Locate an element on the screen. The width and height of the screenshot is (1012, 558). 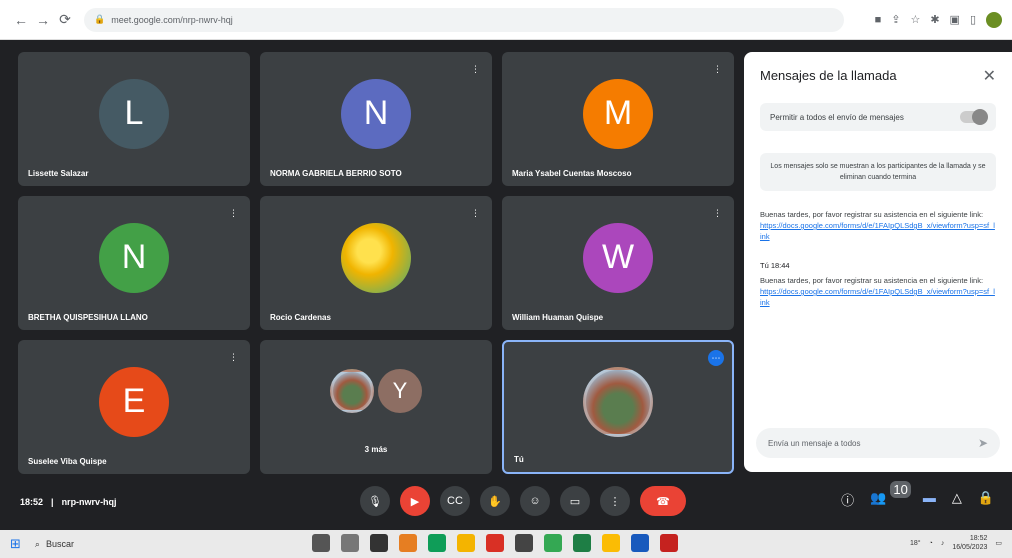
calculator-icon is located at coordinates (524, 543).